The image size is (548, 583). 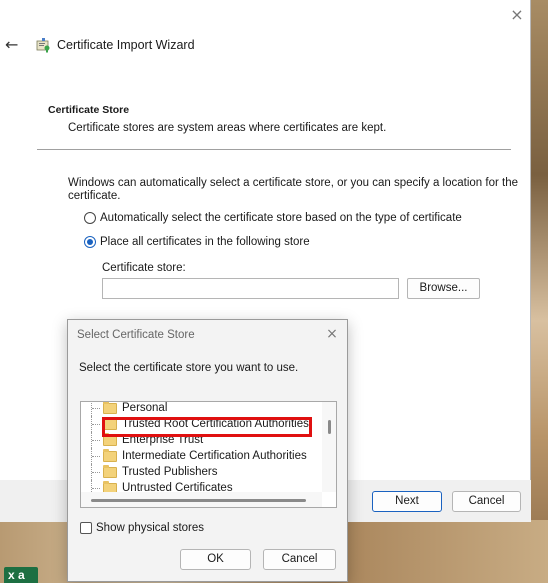 What do you see at coordinates (214, 456) in the screenshot?
I see `tree-item-label: Intermediate Certification Authorities` at bounding box center [214, 456].